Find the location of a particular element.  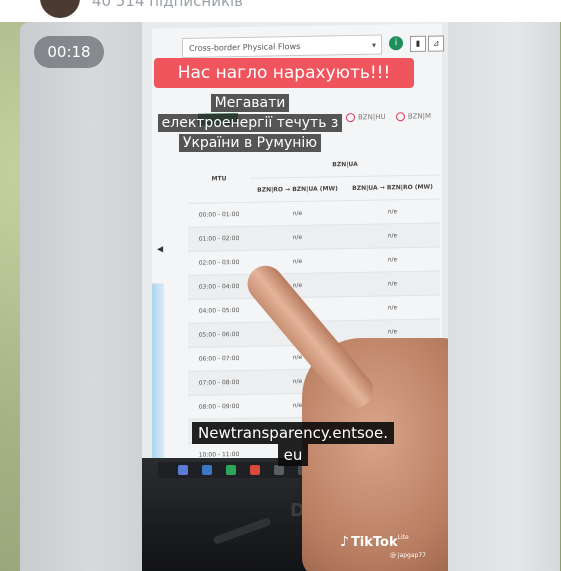

chevron-down-icon: ▾ is located at coordinates (373, 45).